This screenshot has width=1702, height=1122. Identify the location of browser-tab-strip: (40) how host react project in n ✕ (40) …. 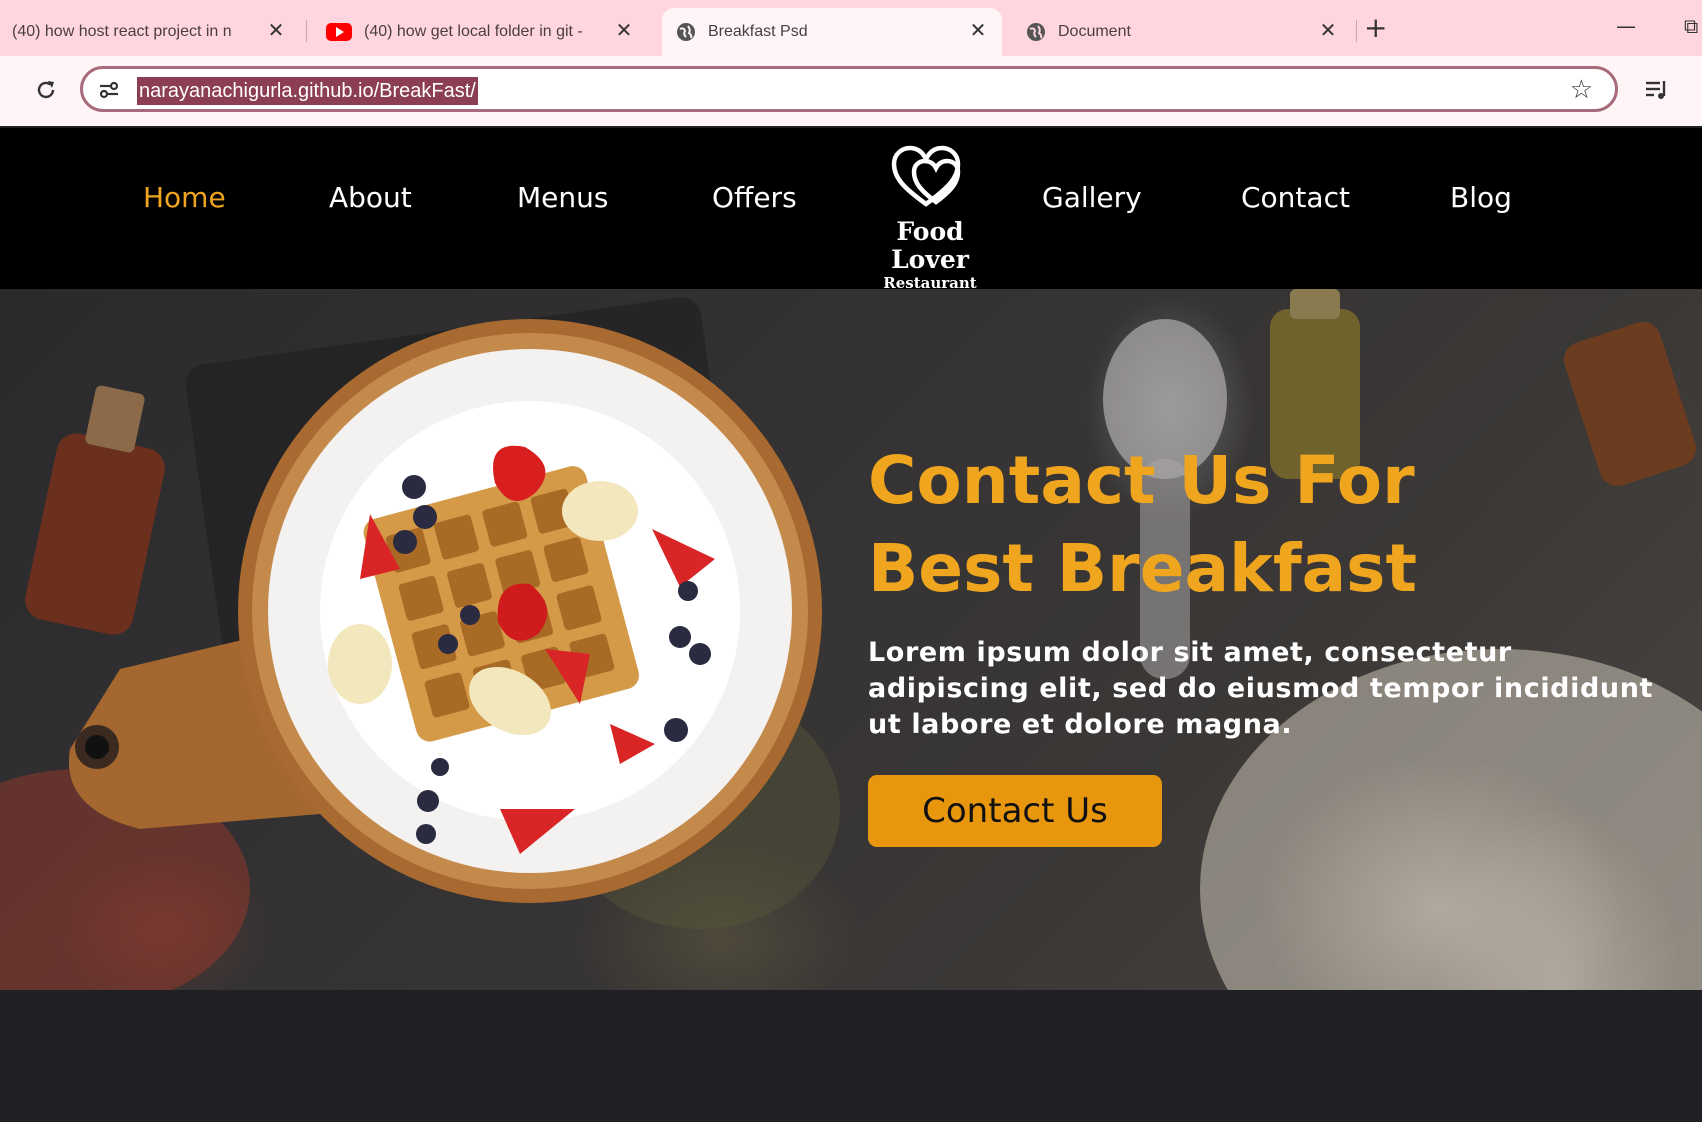
(851, 28).